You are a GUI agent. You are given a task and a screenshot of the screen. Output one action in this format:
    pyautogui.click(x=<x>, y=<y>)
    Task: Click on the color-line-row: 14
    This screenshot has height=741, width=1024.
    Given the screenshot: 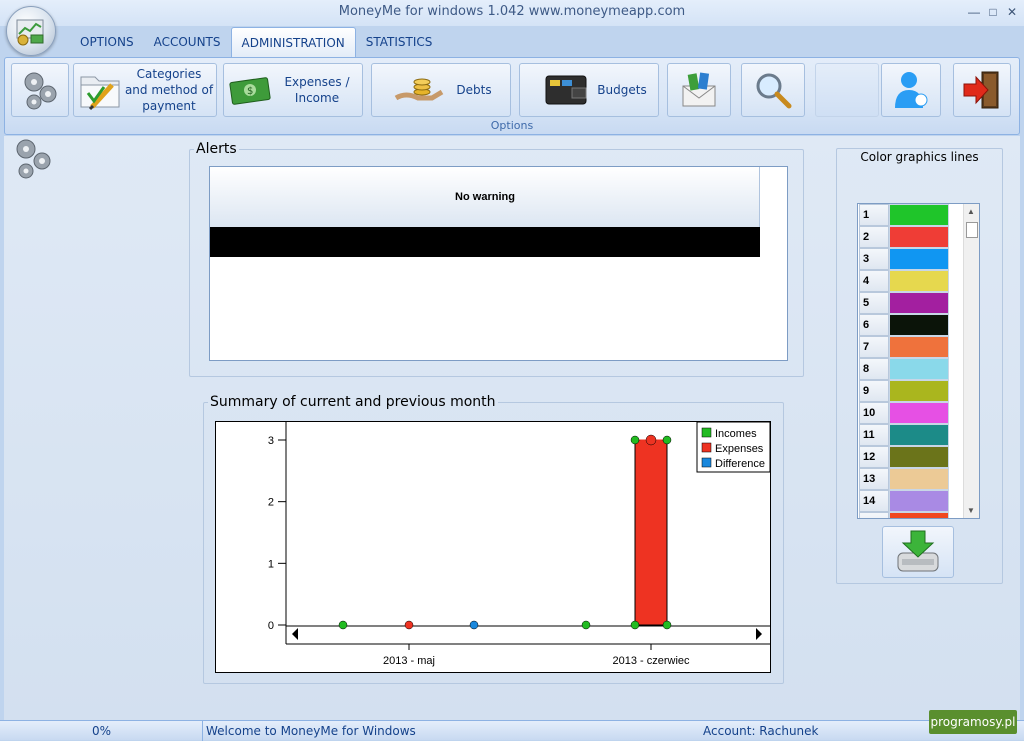 What is the action you would take?
    pyautogui.click(x=904, y=501)
    